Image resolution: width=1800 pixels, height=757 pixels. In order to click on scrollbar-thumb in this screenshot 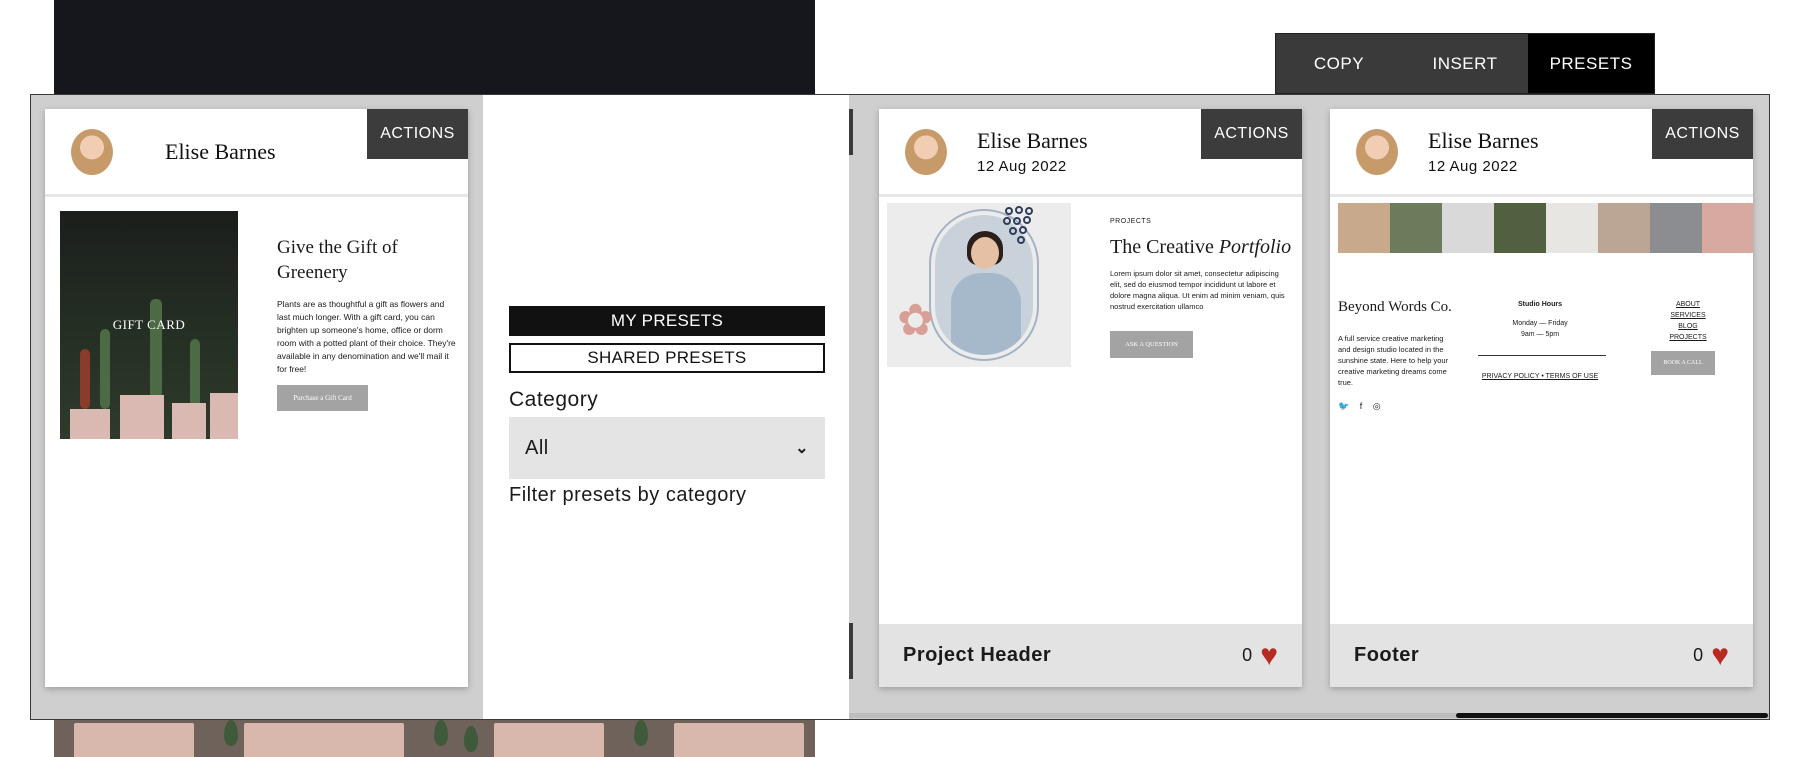, I will do `click(1612, 715)`.